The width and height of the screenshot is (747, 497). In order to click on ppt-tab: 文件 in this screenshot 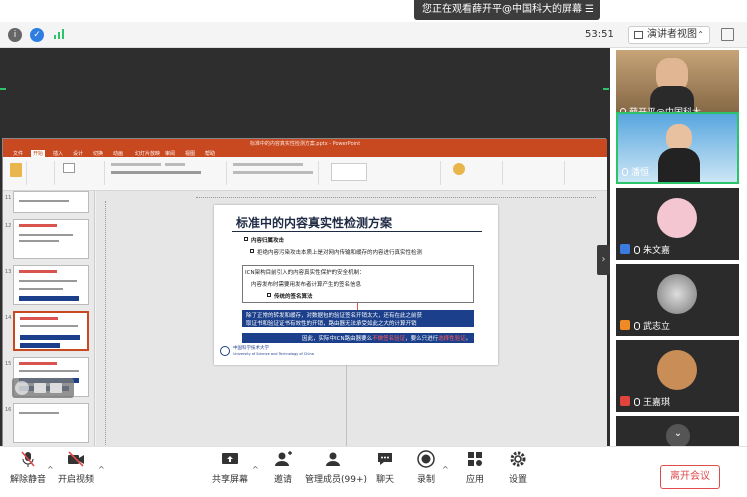, I will do `click(18, 153)`.